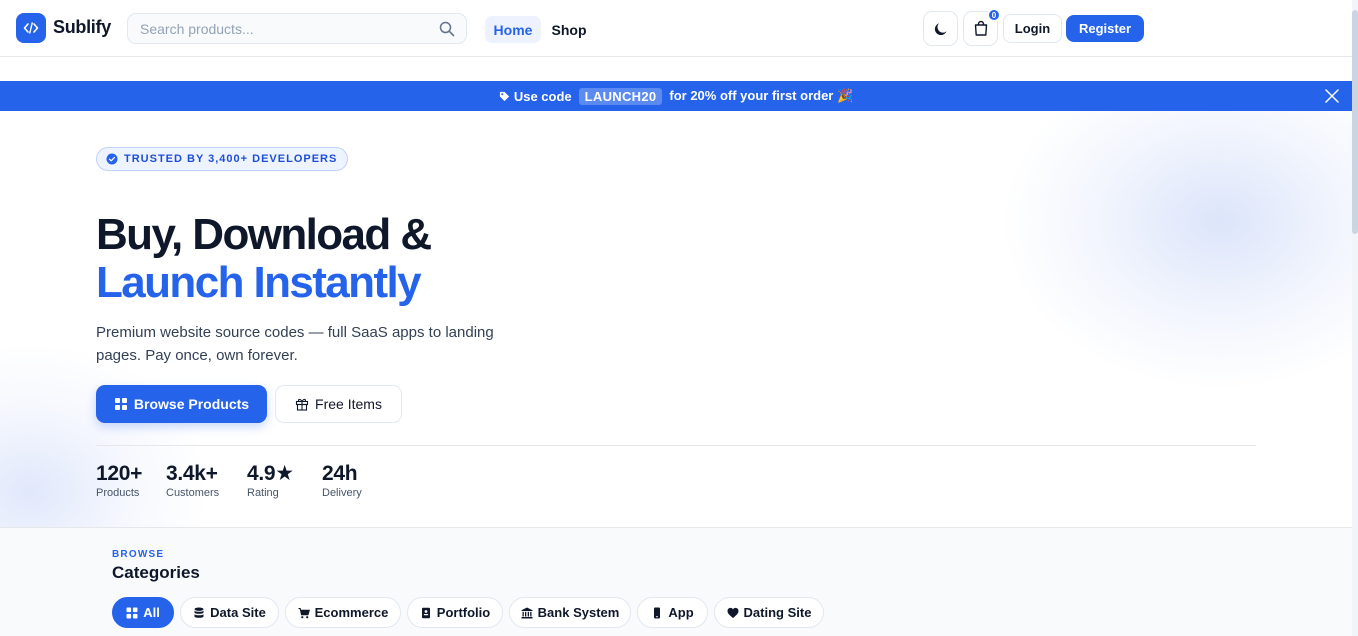 Image resolution: width=1358 pixels, height=636 pixels. Describe the element at coordinates (156, 572) in the screenshot. I see `categories-title: Categories` at that location.